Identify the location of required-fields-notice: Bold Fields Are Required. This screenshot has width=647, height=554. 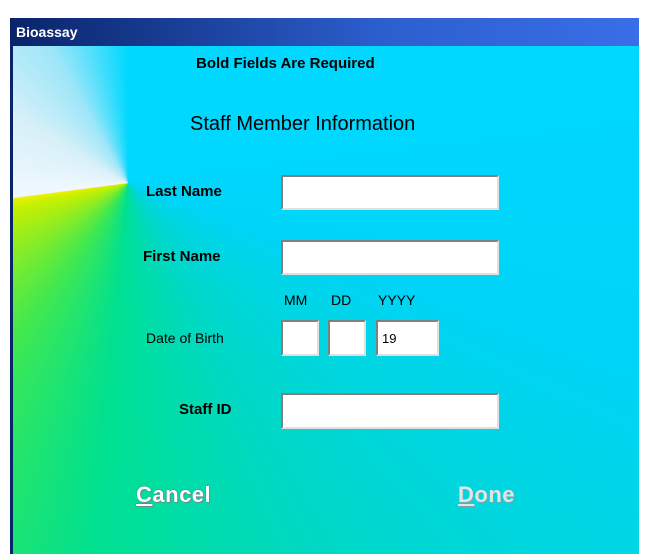
(285, 63).